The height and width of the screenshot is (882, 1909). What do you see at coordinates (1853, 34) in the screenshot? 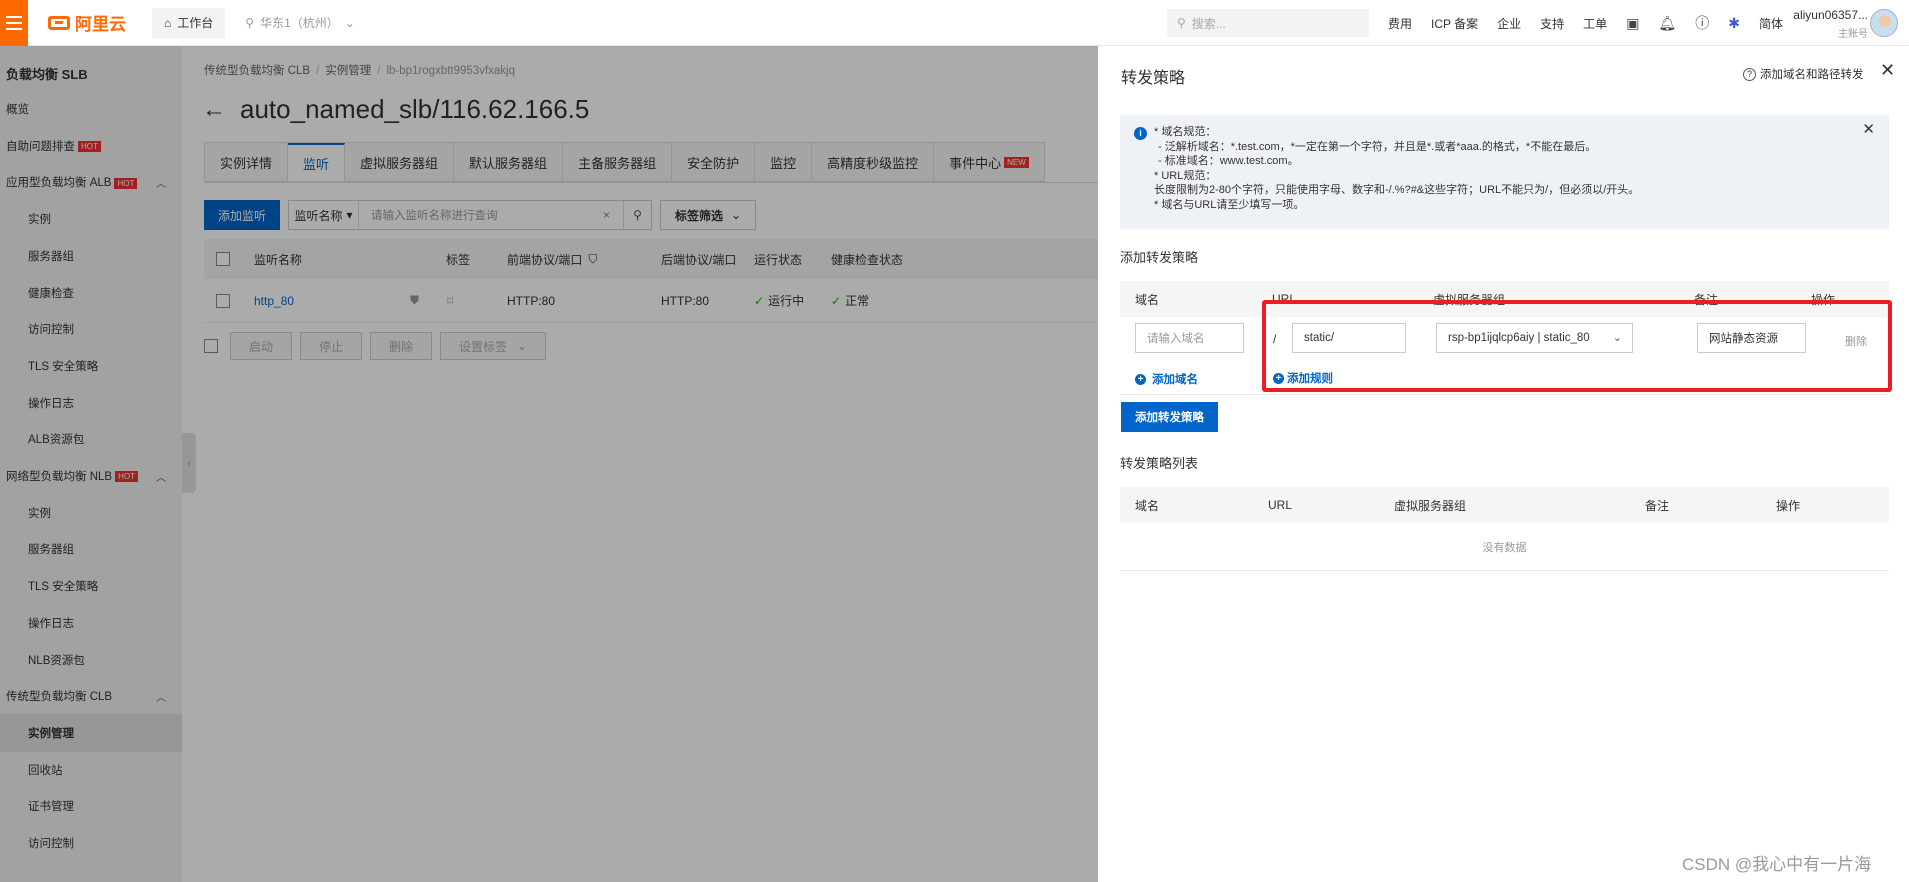
I see `user-role: 主账号` at bounding box center [1853, 34].